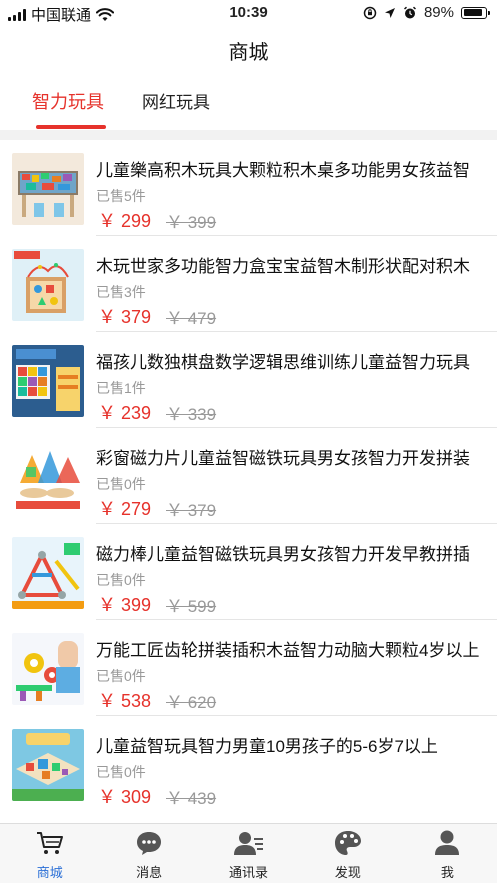 This screenshot has width=497, height=883. Describe the element at coordinates (248, 668) in the screenshot. I see `product-item: 万能工匠齿轮拼装插积木益智力动脑大颗粒4岁以上 已售0件 ￥ 538 ￥ 620` at that location.